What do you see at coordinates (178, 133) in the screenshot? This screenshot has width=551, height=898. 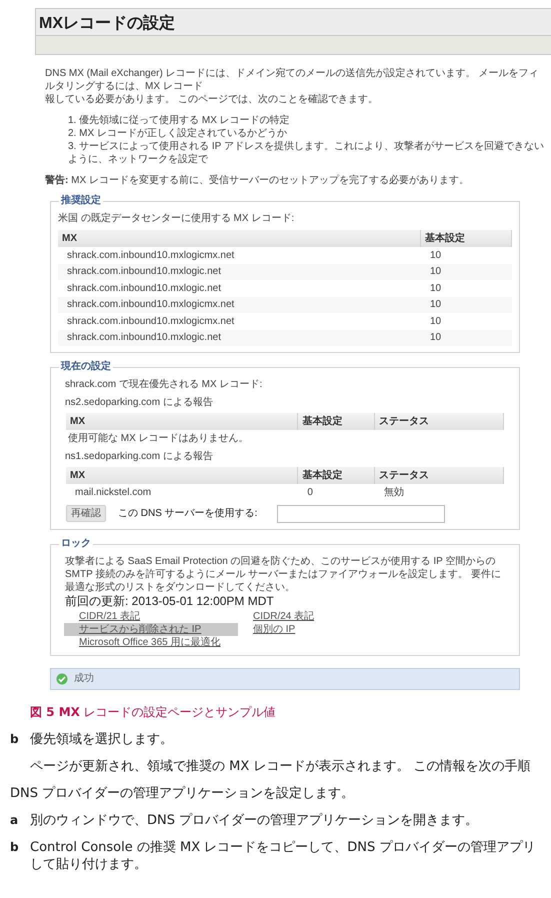 I see `list-item: 2. MX レコードが正しく設定されているかどうか` at bounding box center [178, 133].